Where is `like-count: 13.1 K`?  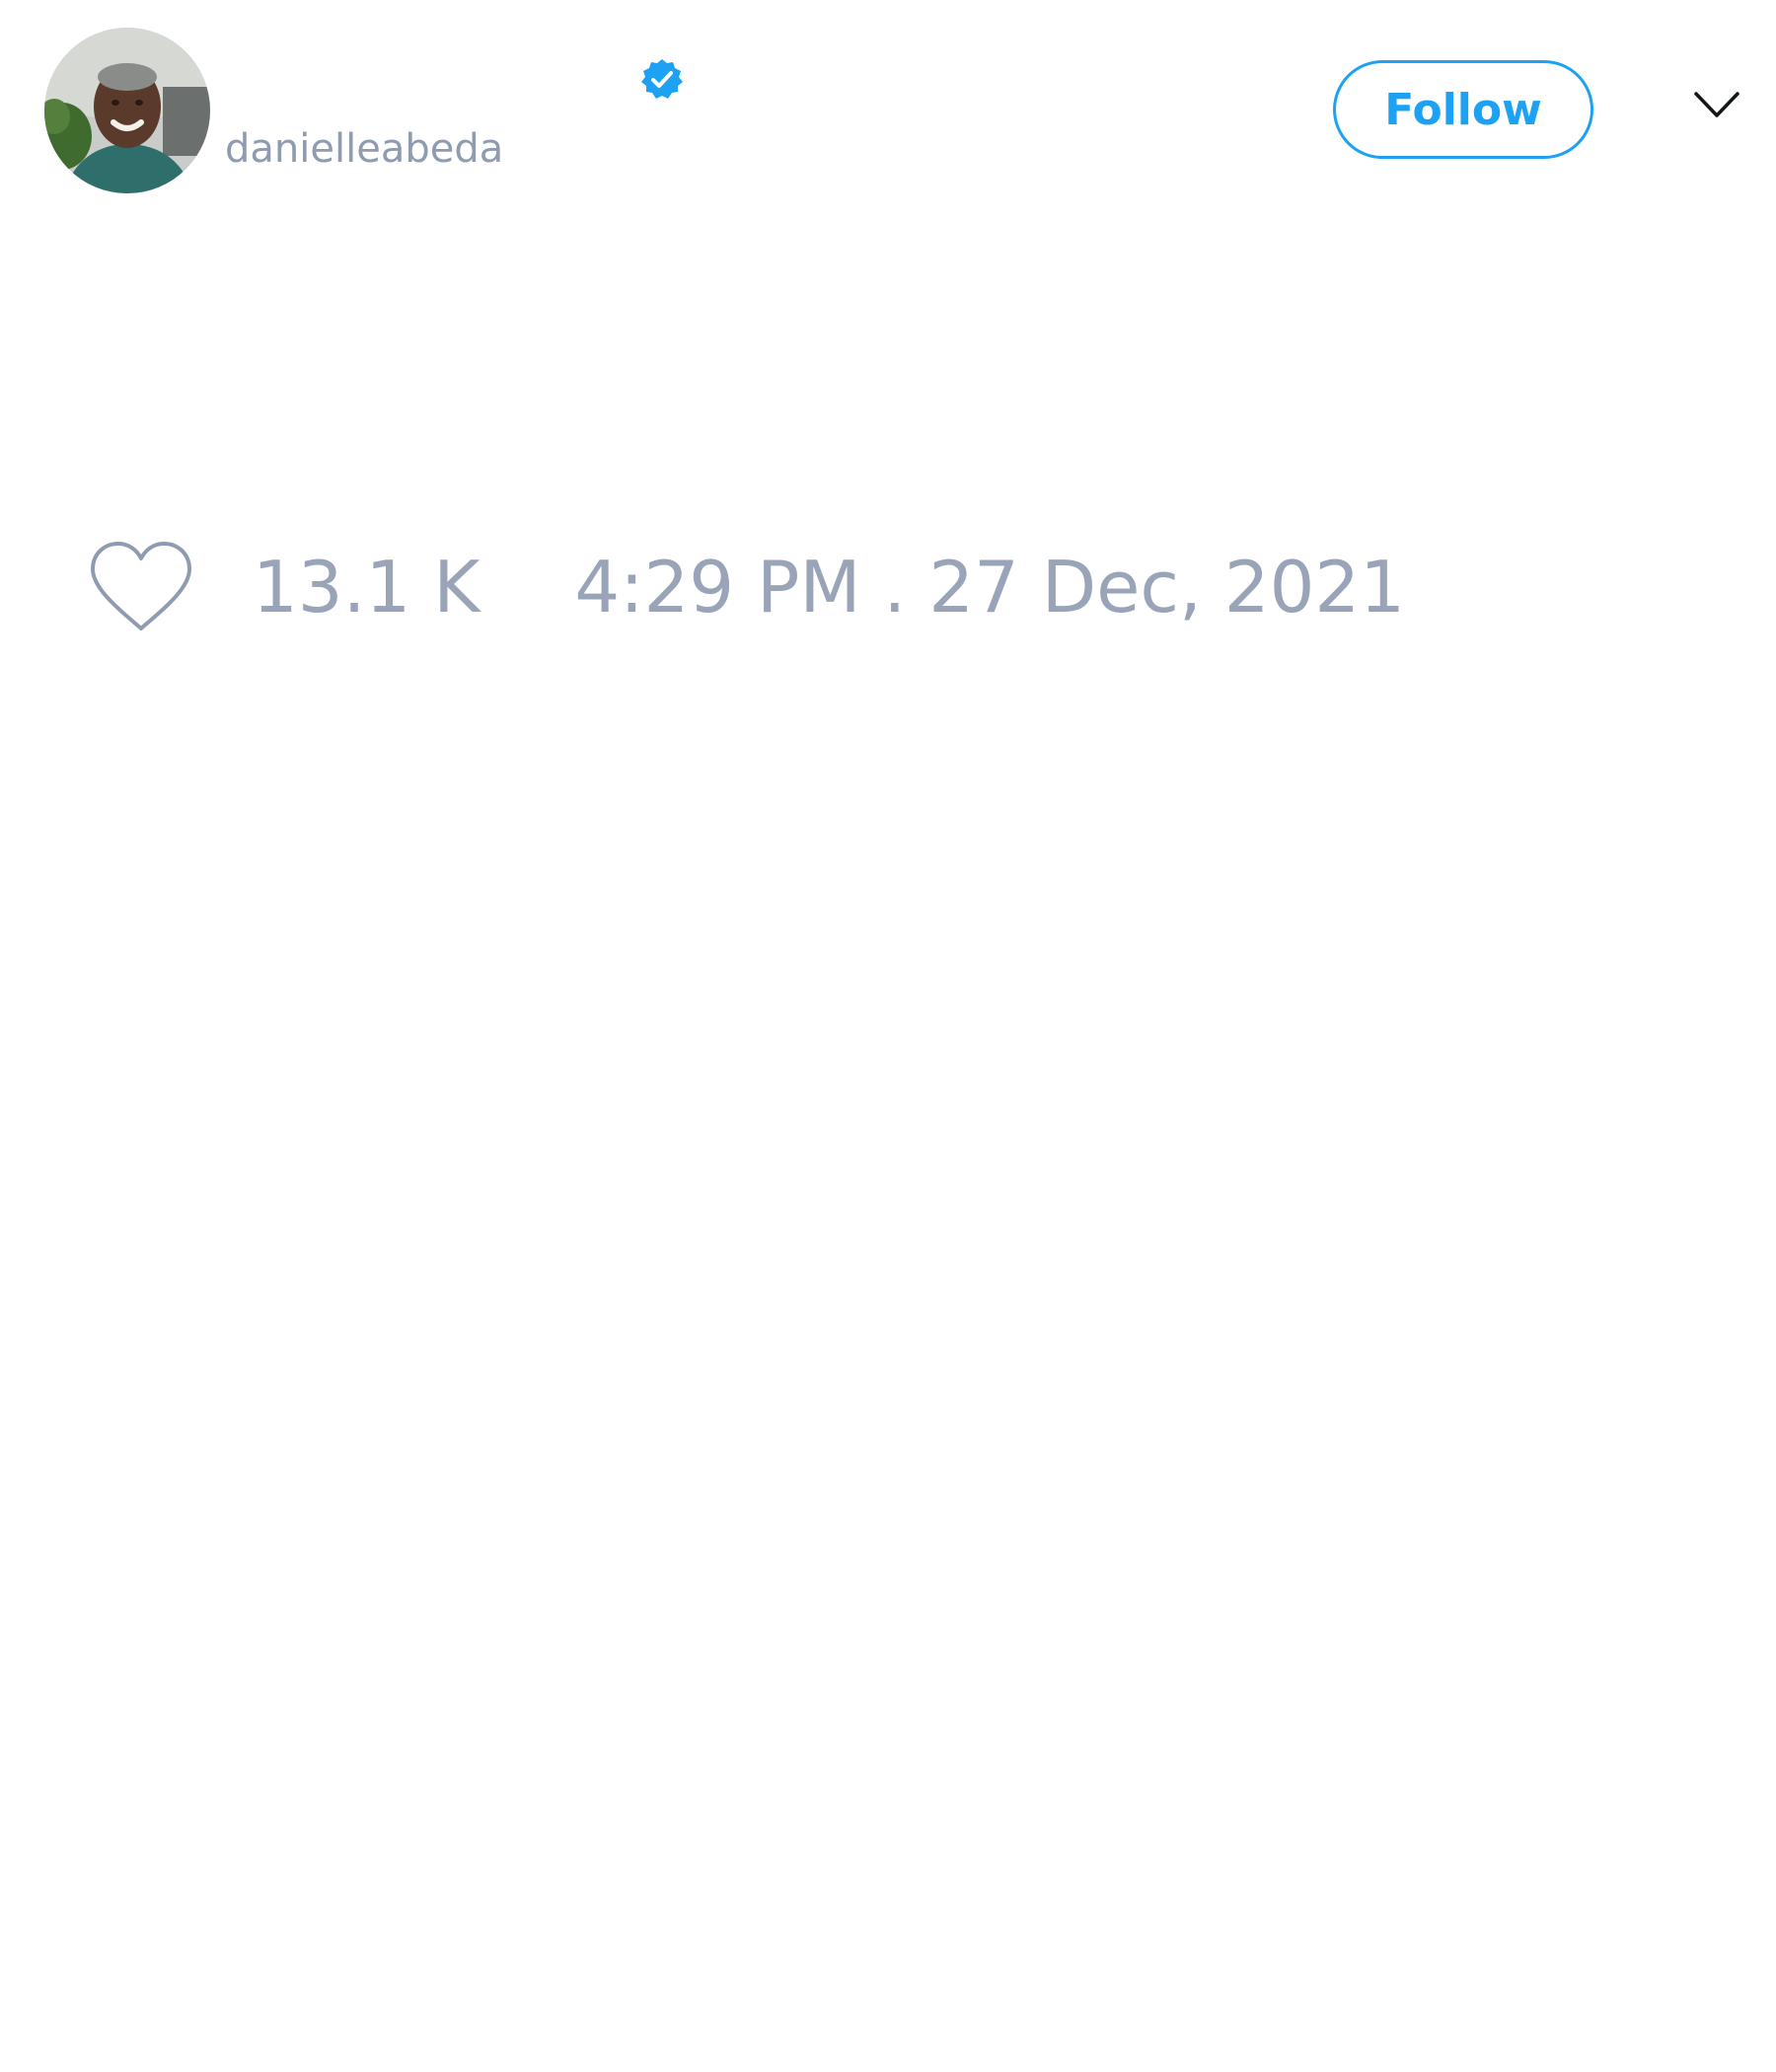 like-count: 13.1 K is located at coordinates (367, 588).